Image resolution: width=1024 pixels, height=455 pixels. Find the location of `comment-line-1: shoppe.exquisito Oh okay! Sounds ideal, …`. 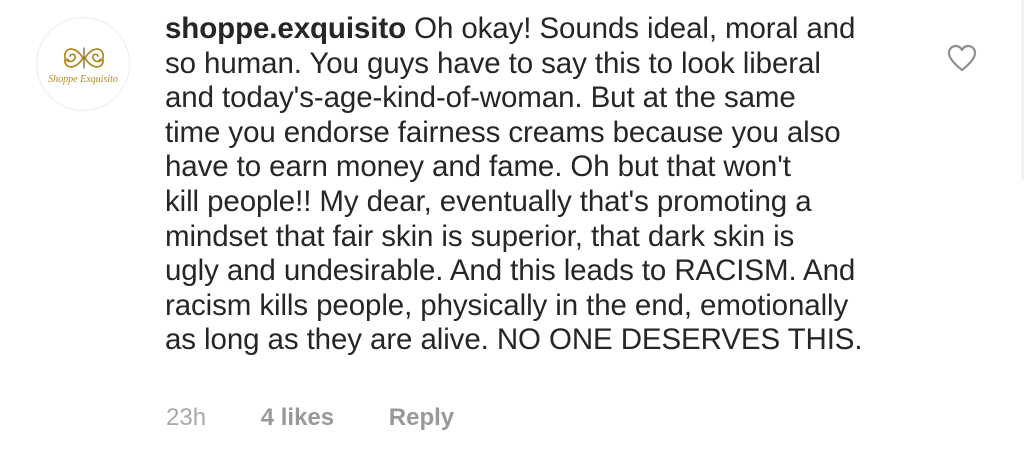

comment-line-1: shoppe.exquisito Oh okay! Sounds ideal, … is located at coordinates (545, 29).